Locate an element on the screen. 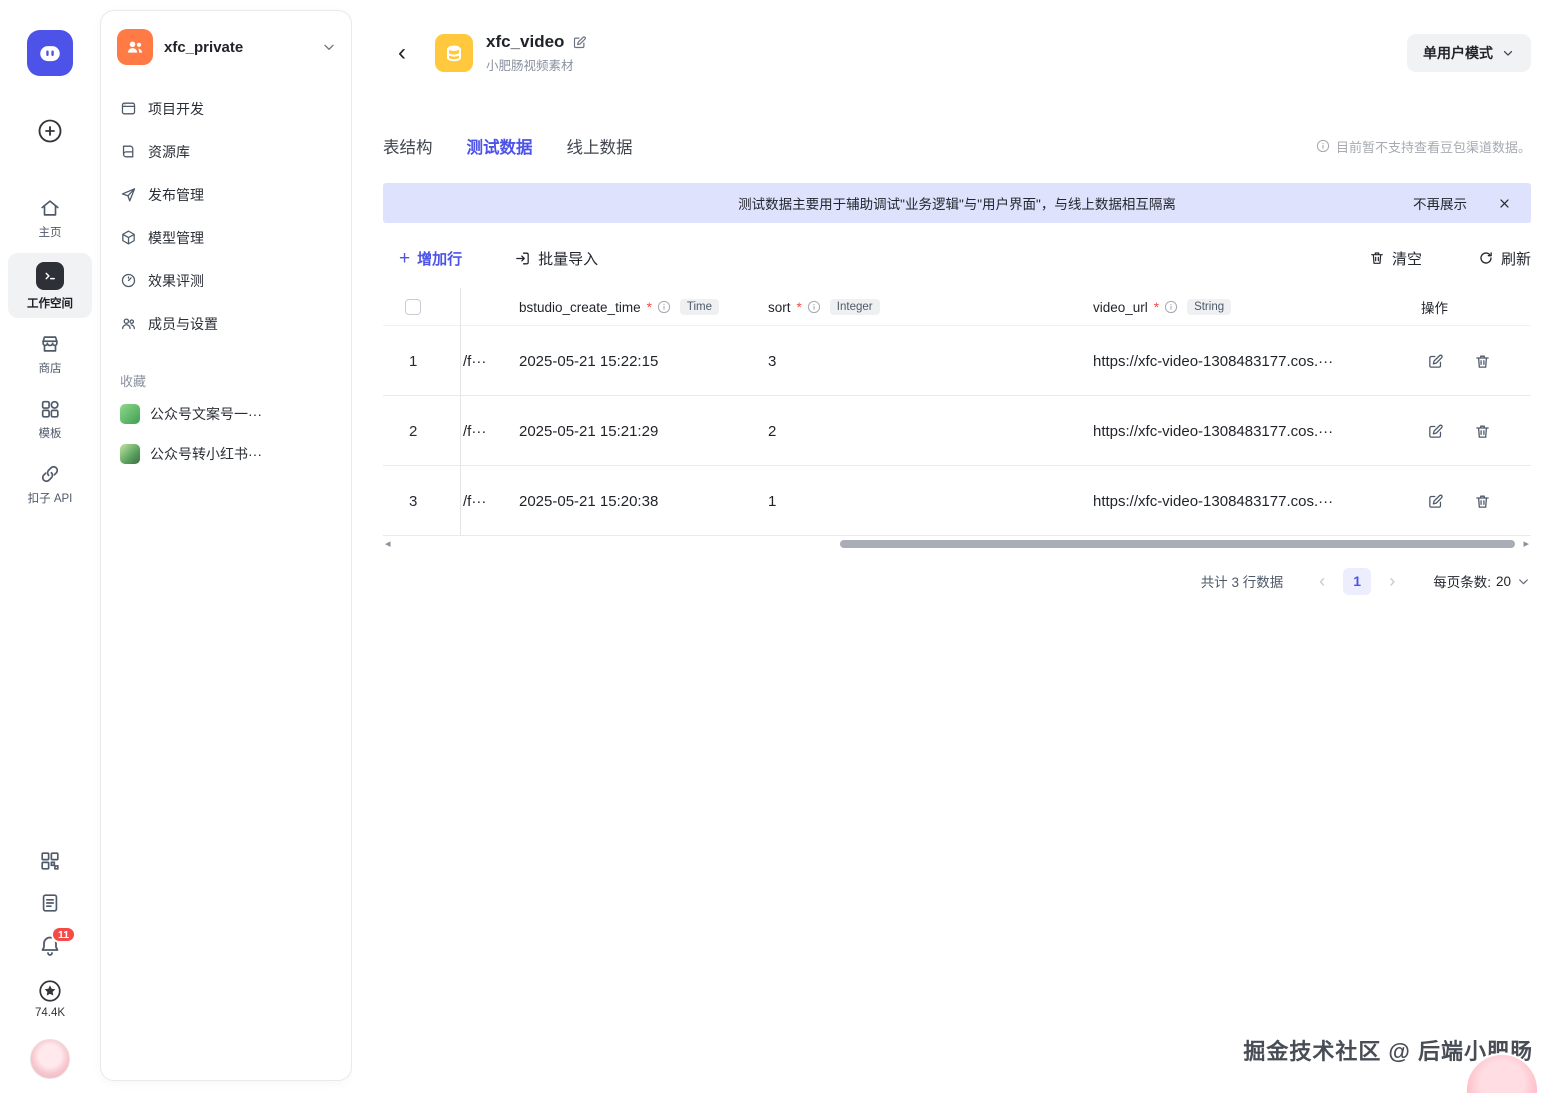 Image resolution: width=1561 pixels, height=1093 pixels. sidebar-item-members: 成员与设置 is located at coordinates (226, 323).